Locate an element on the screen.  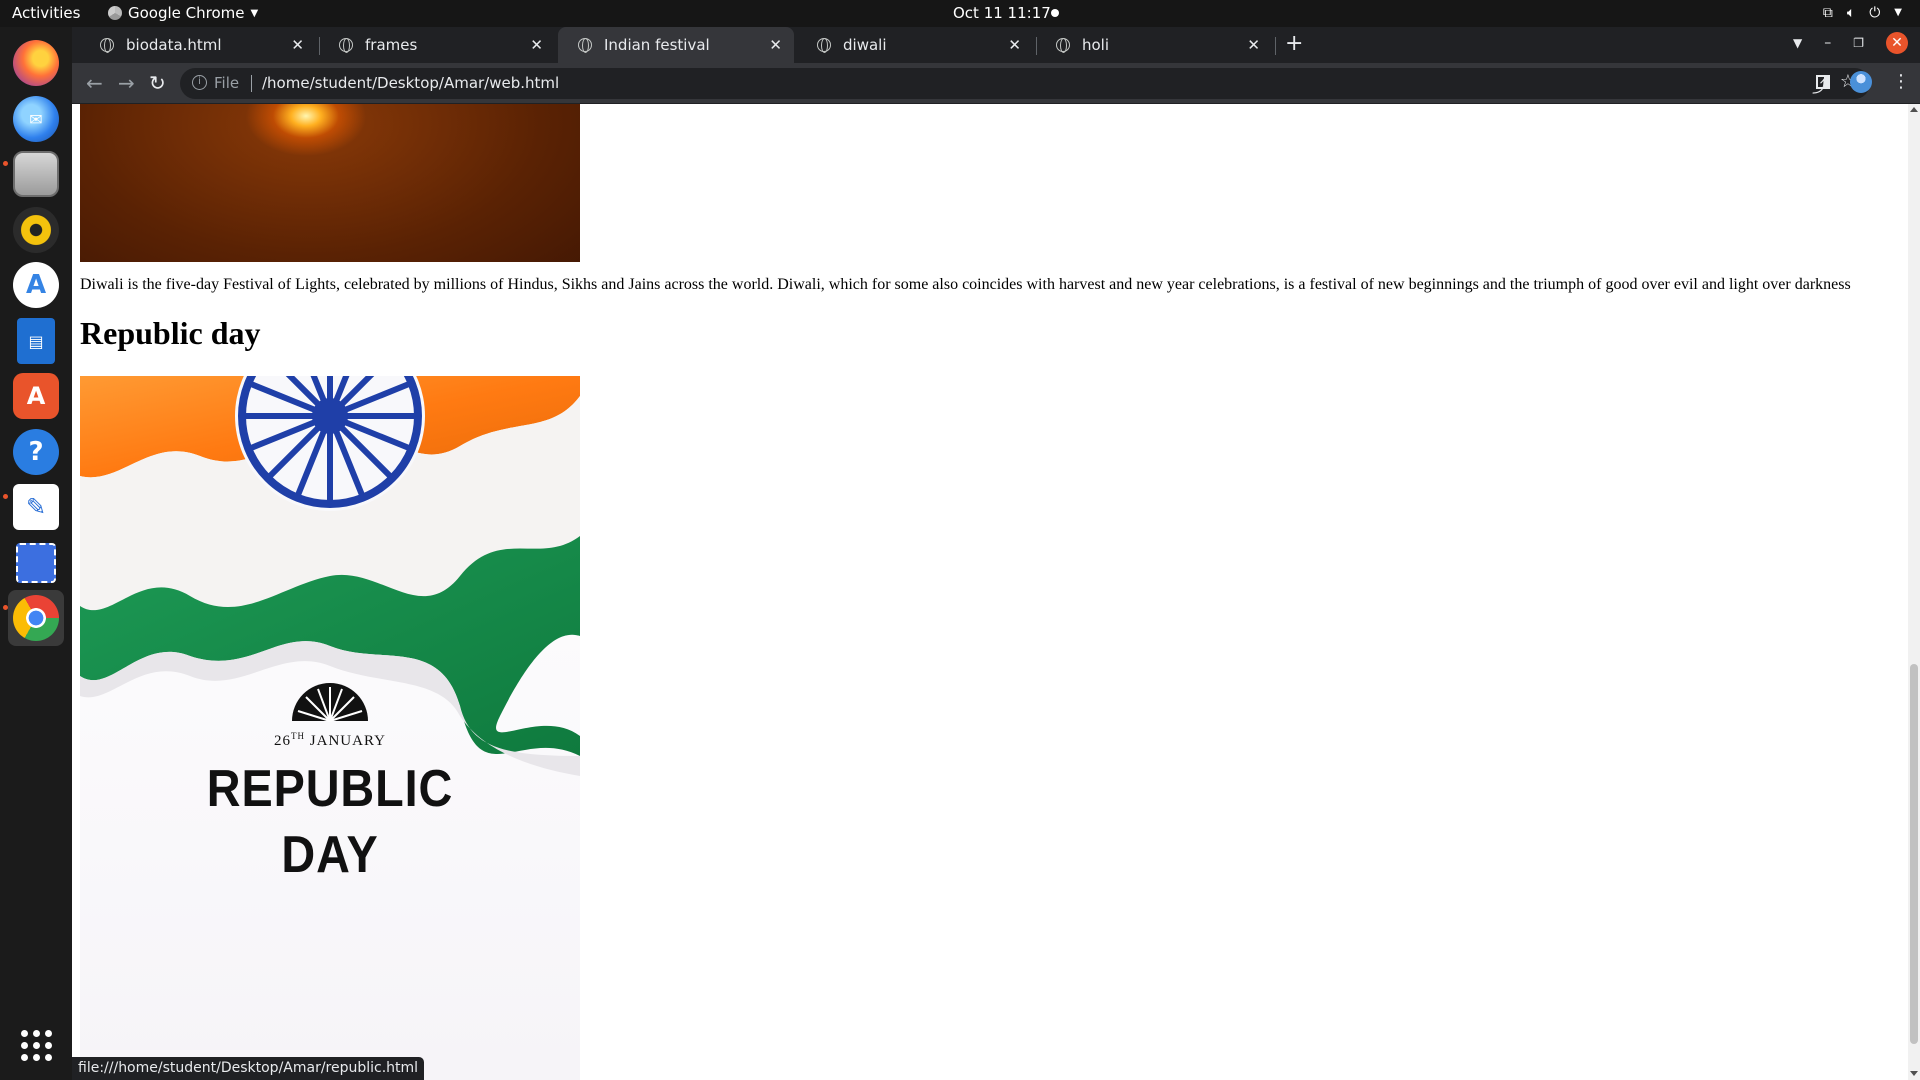
rhythmbox-icon is located at coordinates (36, 230).